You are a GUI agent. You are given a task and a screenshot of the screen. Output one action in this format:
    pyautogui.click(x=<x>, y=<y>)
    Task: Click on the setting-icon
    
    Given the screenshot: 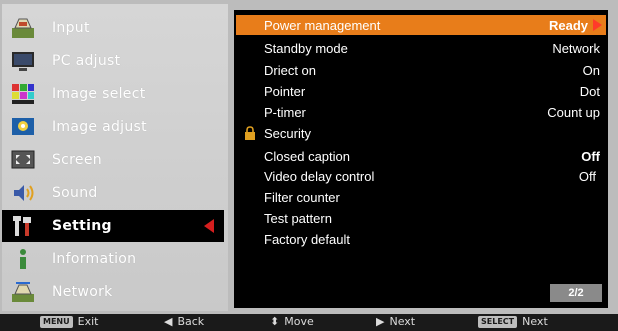 What is the action you would take?
    pyautogui.click(x=23, y=226)
    